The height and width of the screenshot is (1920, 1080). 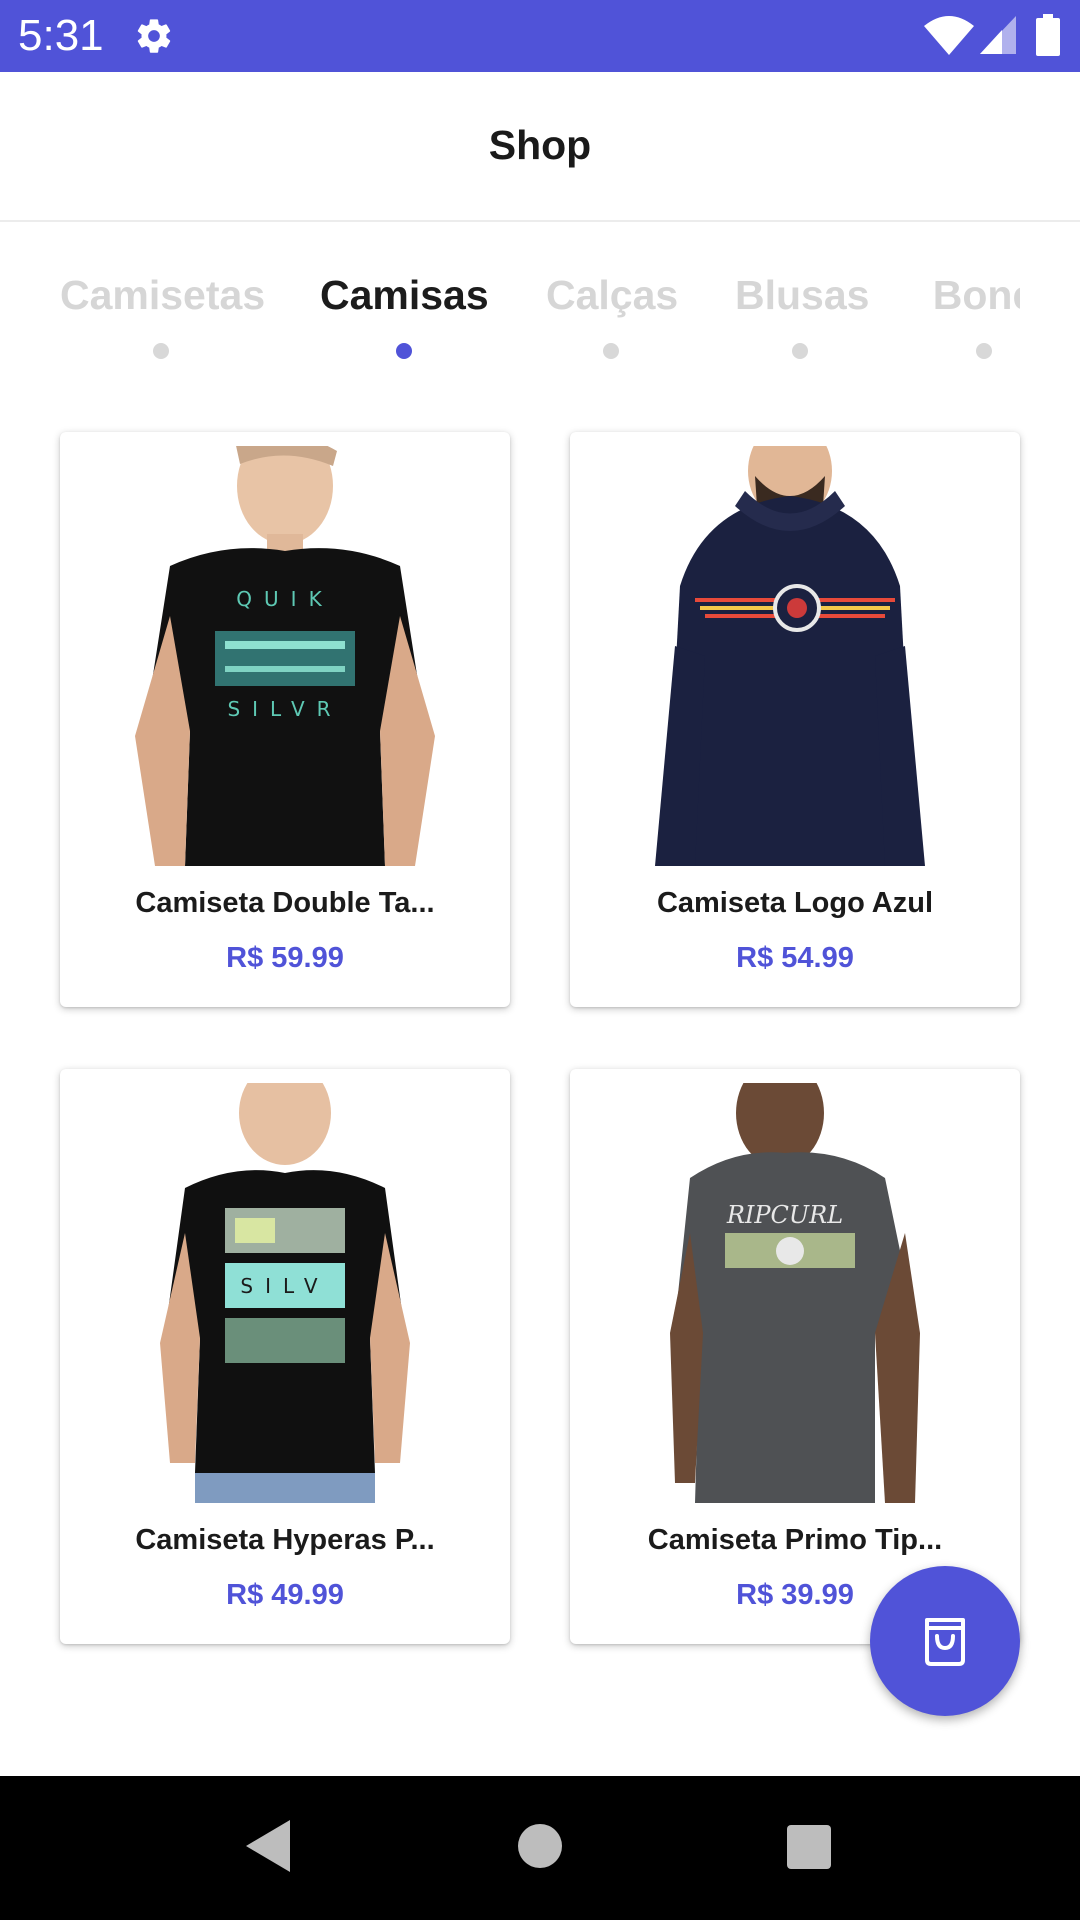 I want to click on status-bar: 5:31, so click(x=540, y=36).